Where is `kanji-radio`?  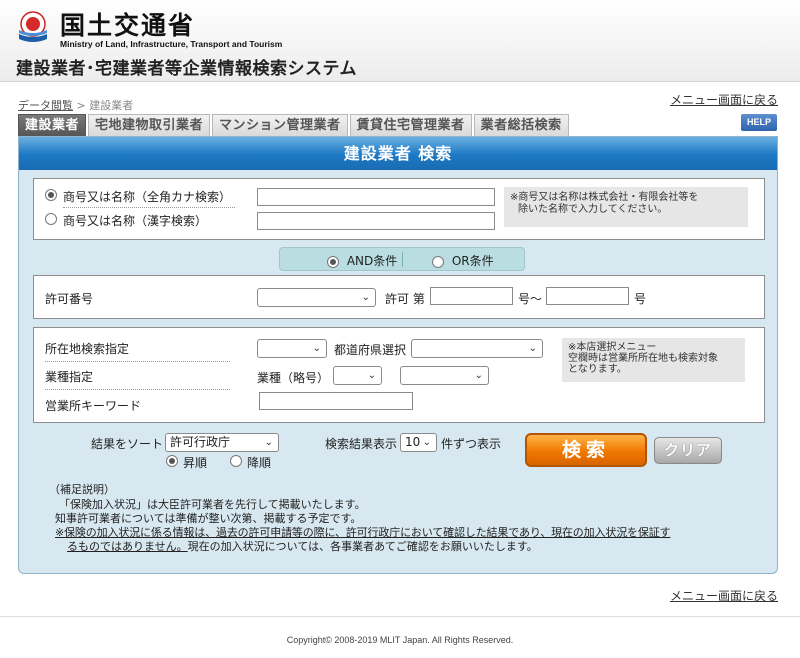
kanji-radio is located at coordinates (51, 219).